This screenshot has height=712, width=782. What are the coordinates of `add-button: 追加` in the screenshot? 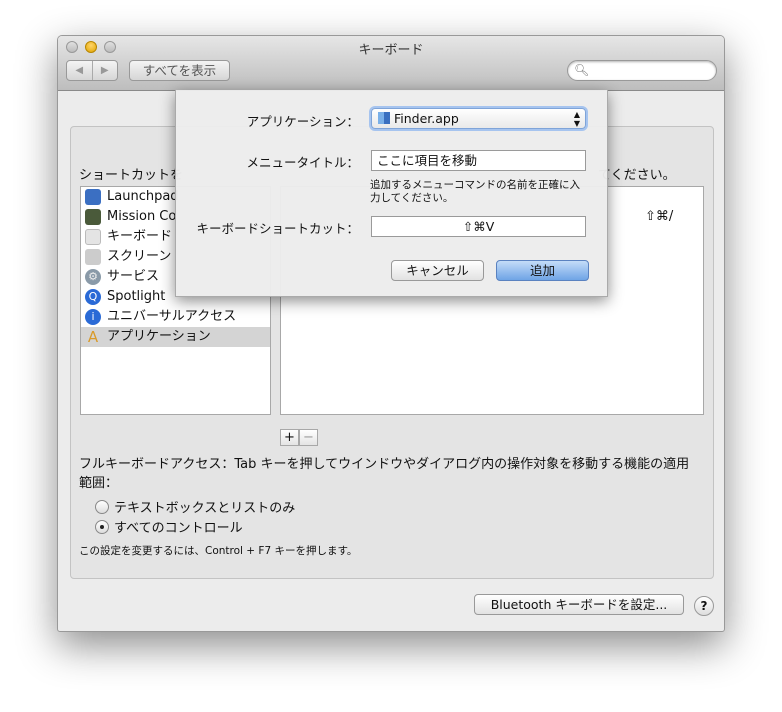 It's located at (542, 270).